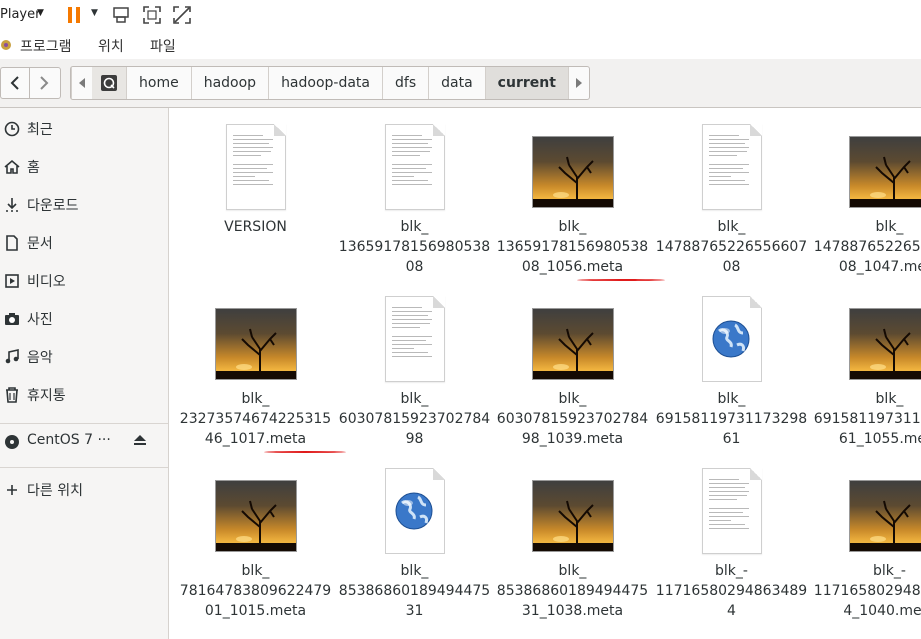 The width and height of the screenshot is (921, 639). What do you see at coordinates (731, 591) in the screenshot?
I see `file-name-line: 11716580294863489` at bounding box center [731, 591].